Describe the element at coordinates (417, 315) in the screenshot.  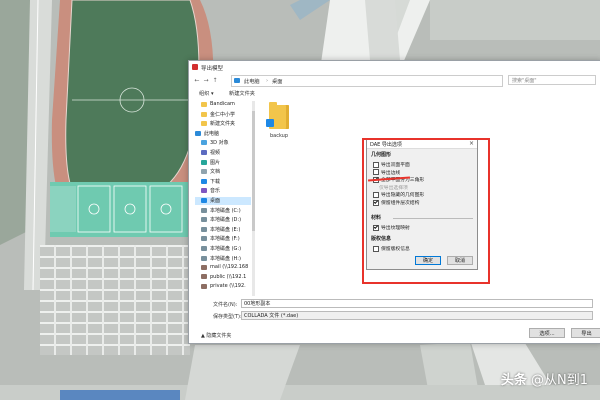
I see `filetype-select: COLLADA 文件 (*.dae)` at that location.